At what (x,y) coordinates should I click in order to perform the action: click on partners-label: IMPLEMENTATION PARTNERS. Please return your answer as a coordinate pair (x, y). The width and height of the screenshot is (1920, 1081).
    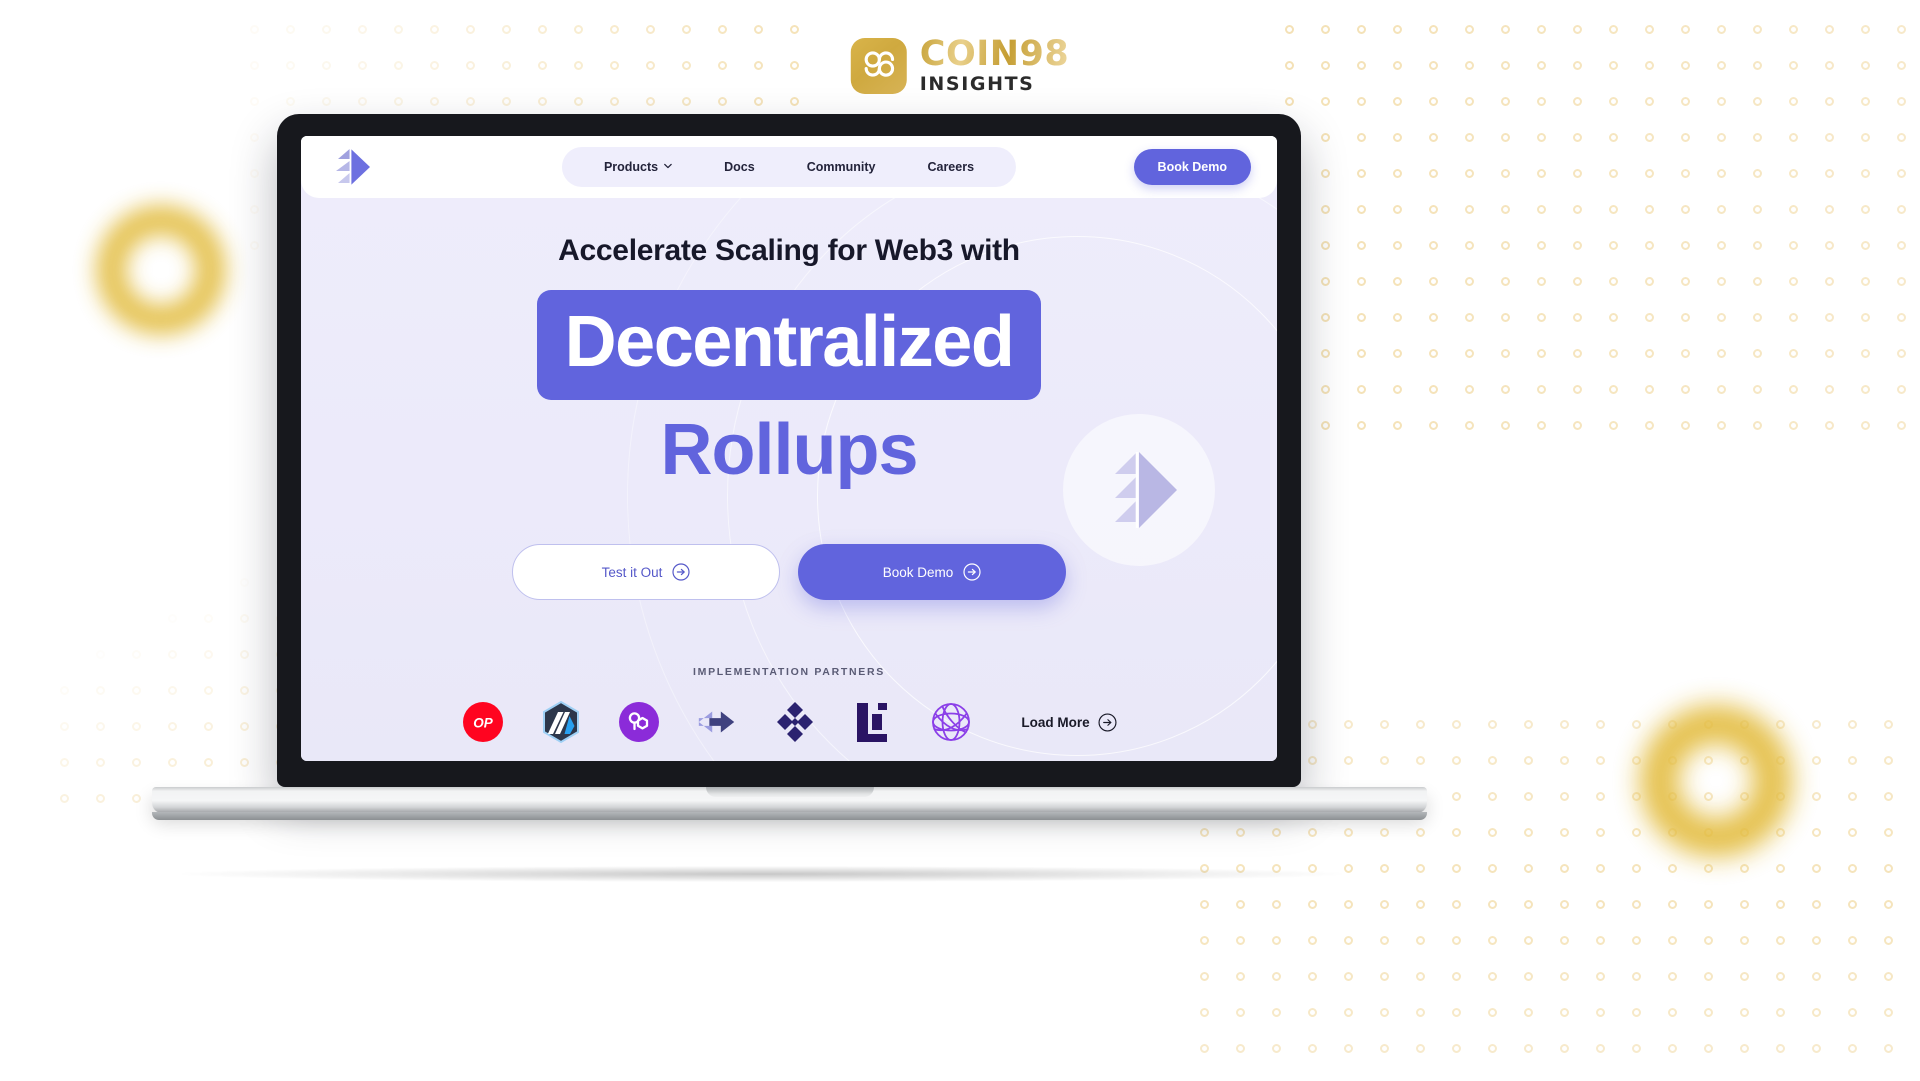
    Looking at the image, I should click on (789, 672).